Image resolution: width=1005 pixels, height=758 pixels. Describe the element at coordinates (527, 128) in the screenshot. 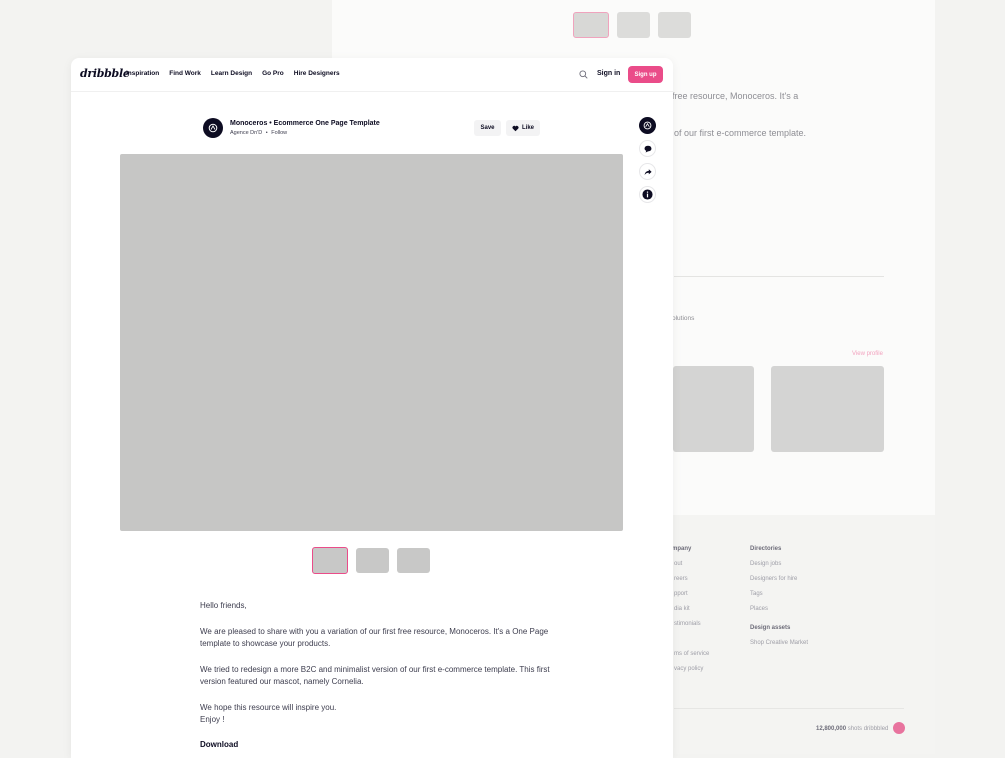

I see `like-label: Like` at that location.